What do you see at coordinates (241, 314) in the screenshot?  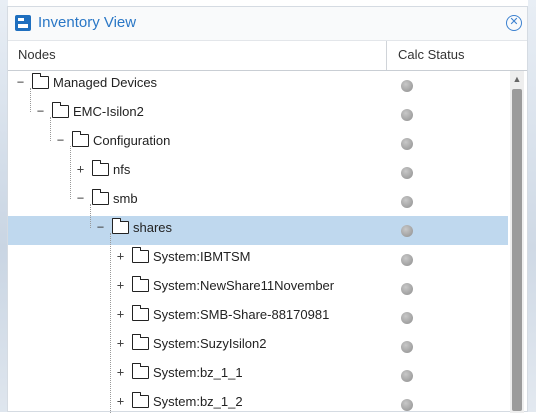 I see `tree-node-label: System:SMB-Share-88170981` at bounding box center [241, 314].